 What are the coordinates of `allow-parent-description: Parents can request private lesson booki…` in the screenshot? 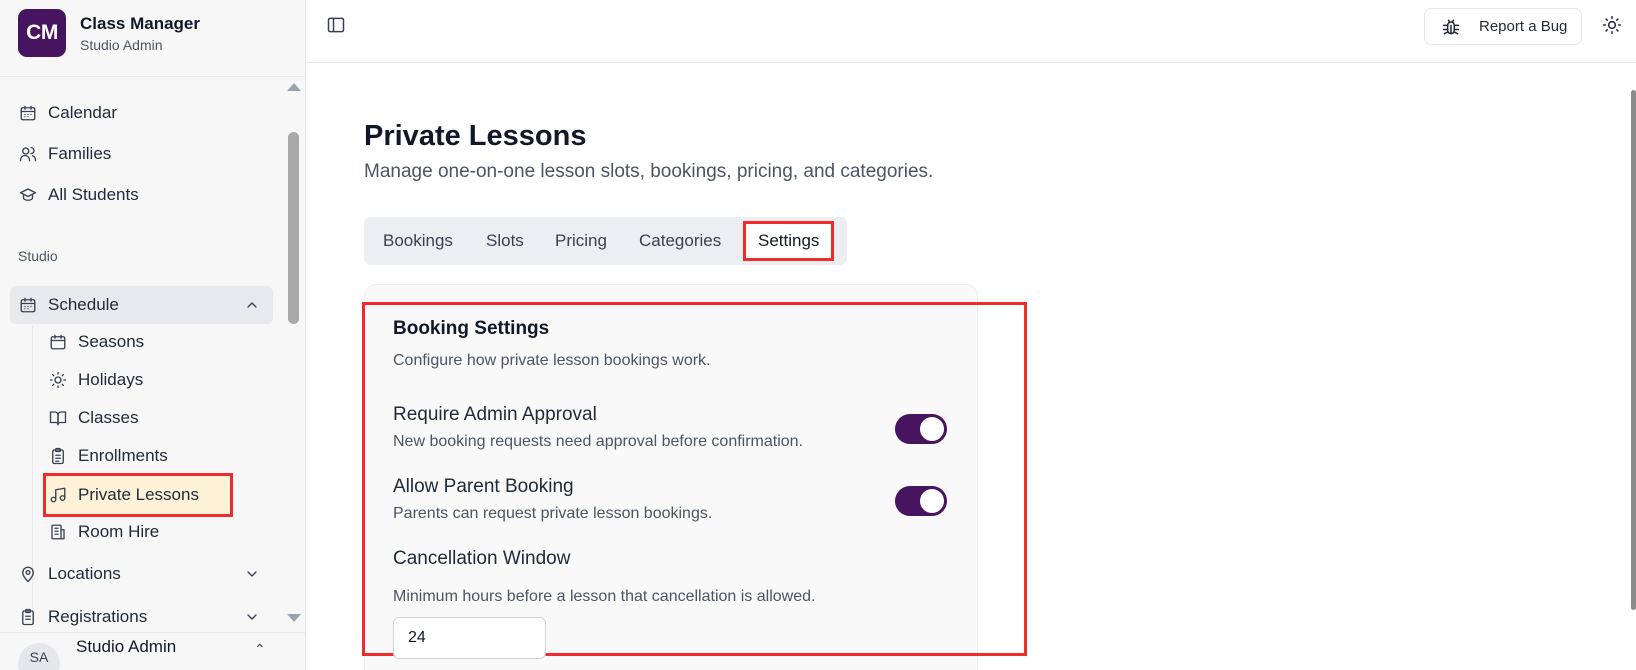 It's located at (553, 513).